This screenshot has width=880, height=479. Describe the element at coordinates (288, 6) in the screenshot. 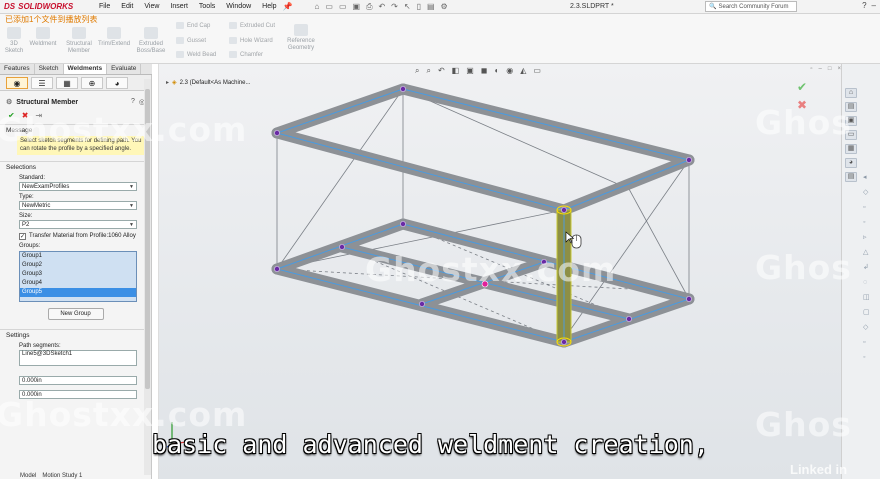

I see `pin-icon: 📌` at that location.